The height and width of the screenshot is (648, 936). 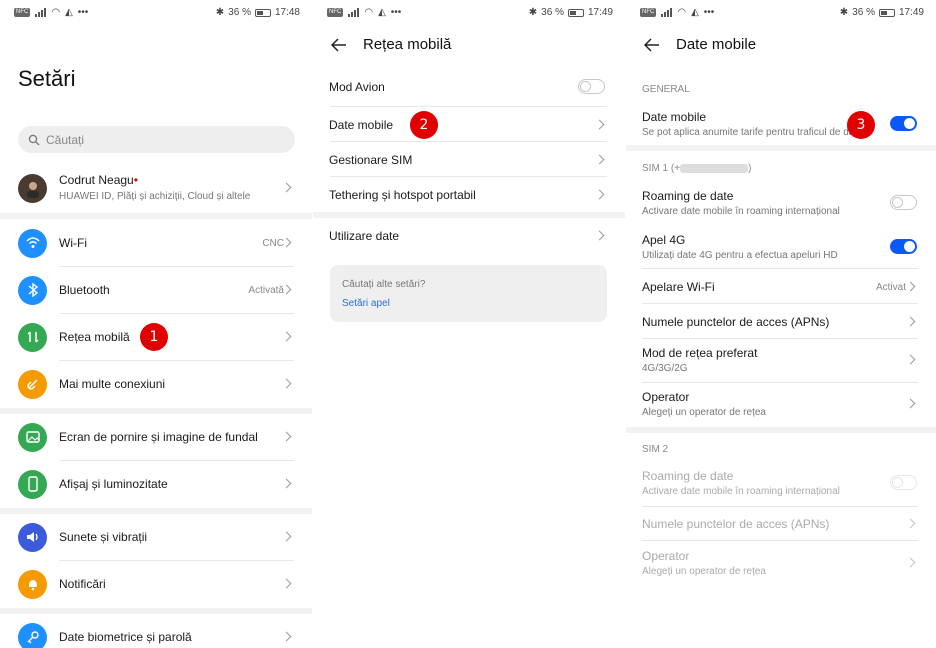 What do you see at coordinates (125, 637) in the screenshot?
I see `biometrics-label: Date biometrice și parolă` at bounding box center [125, 637].